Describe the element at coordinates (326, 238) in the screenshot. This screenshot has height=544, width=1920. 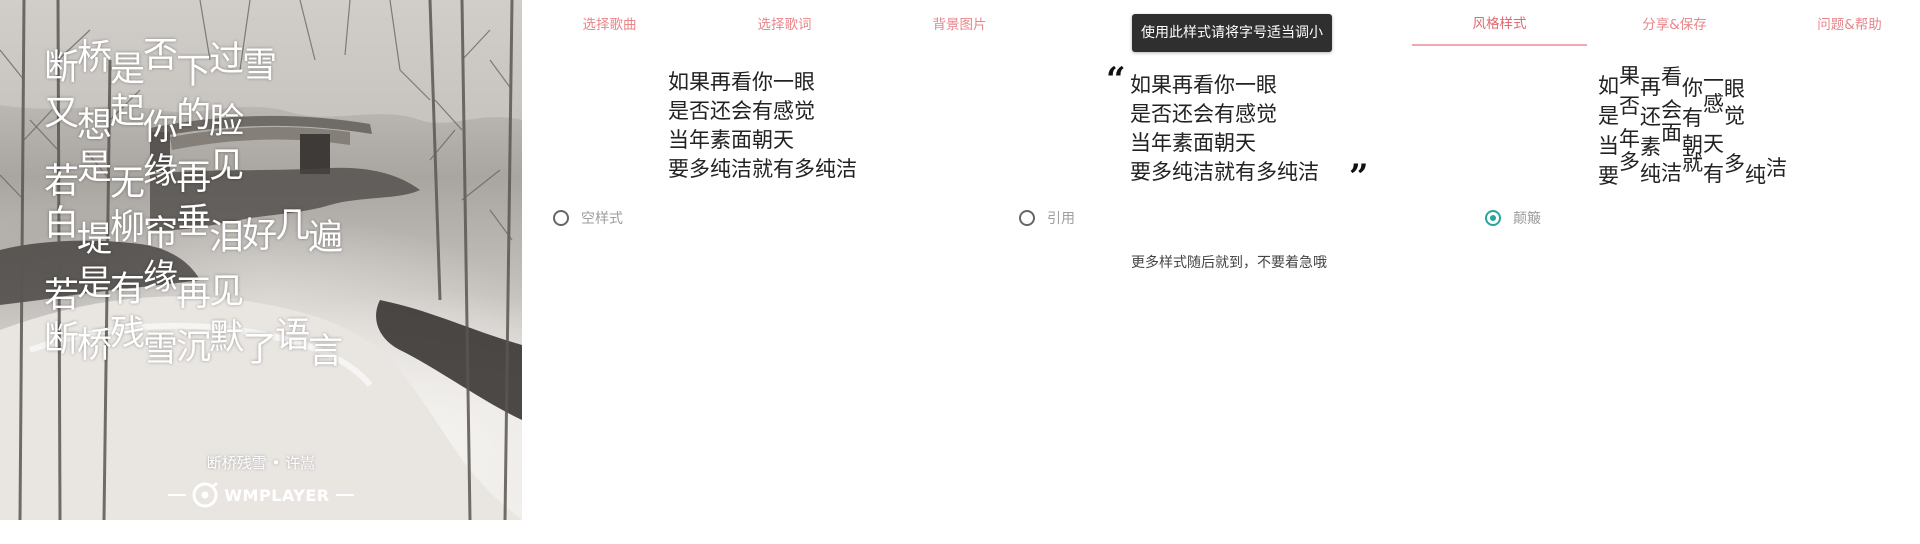
I see `art-lyric-char: 遍` at that location.